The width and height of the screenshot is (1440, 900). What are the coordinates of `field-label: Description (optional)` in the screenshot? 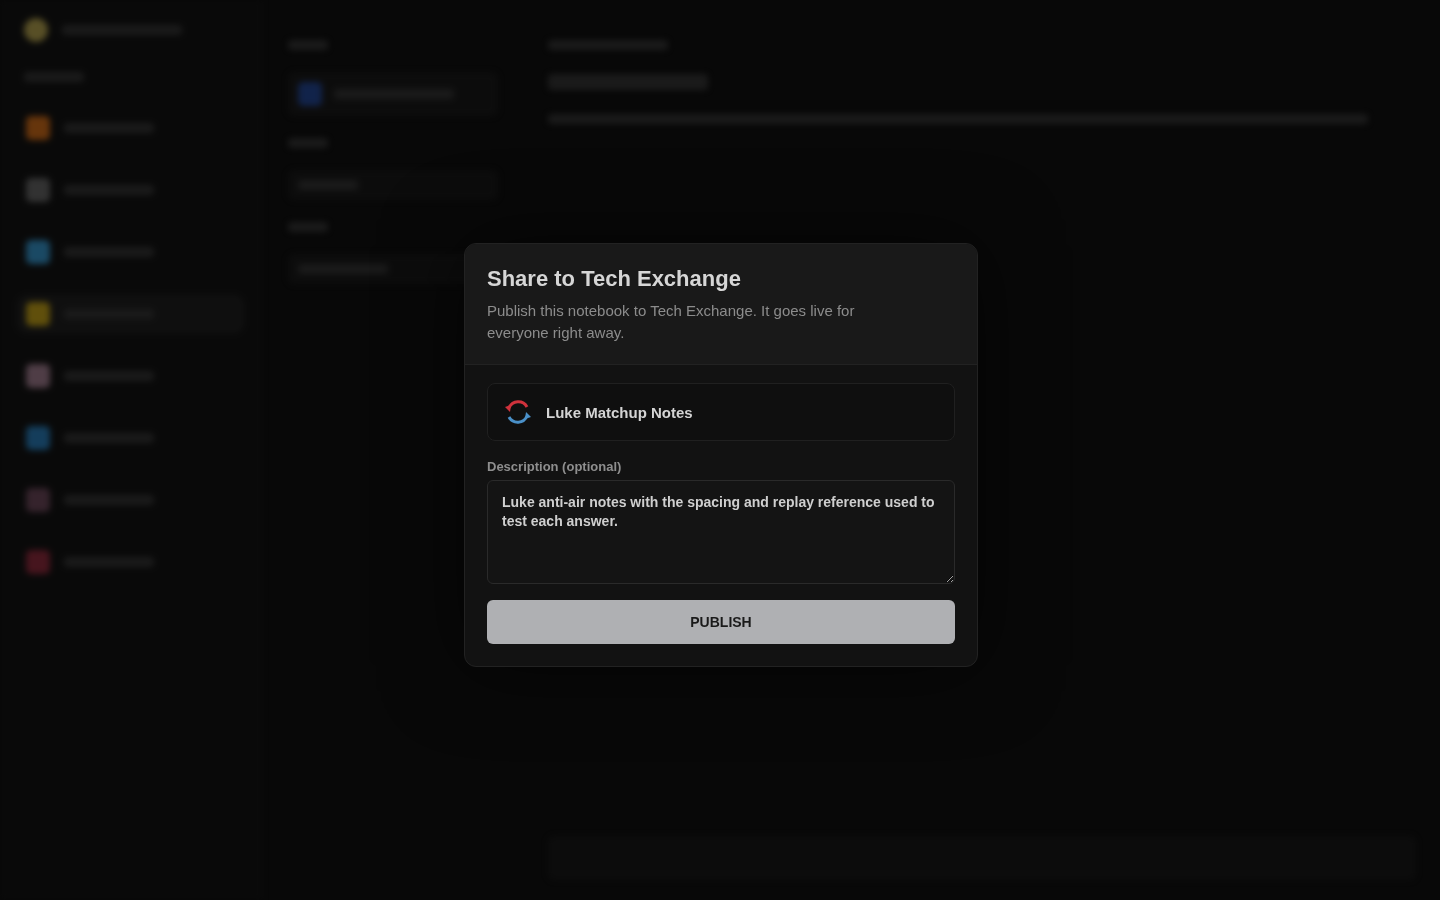 It's located at (555, 466).